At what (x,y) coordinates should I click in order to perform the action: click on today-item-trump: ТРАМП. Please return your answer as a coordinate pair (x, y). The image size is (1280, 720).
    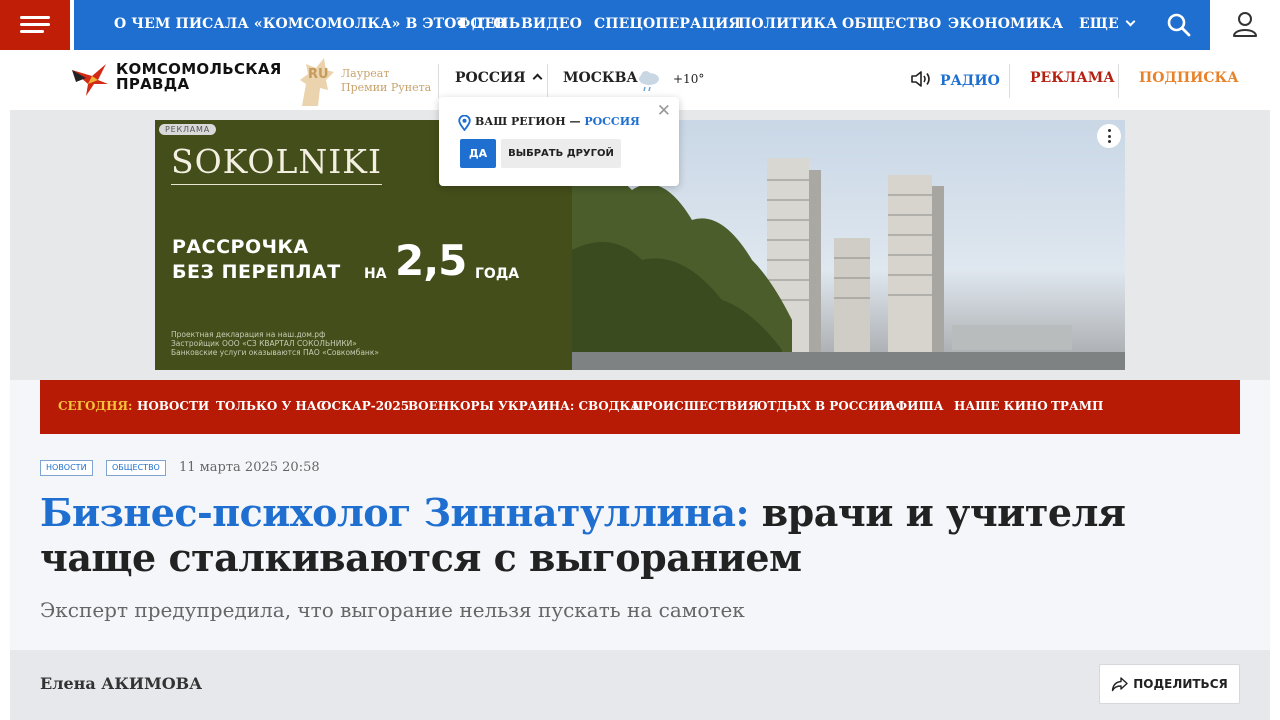
    Looking at the image, I should click on (1077, 406).